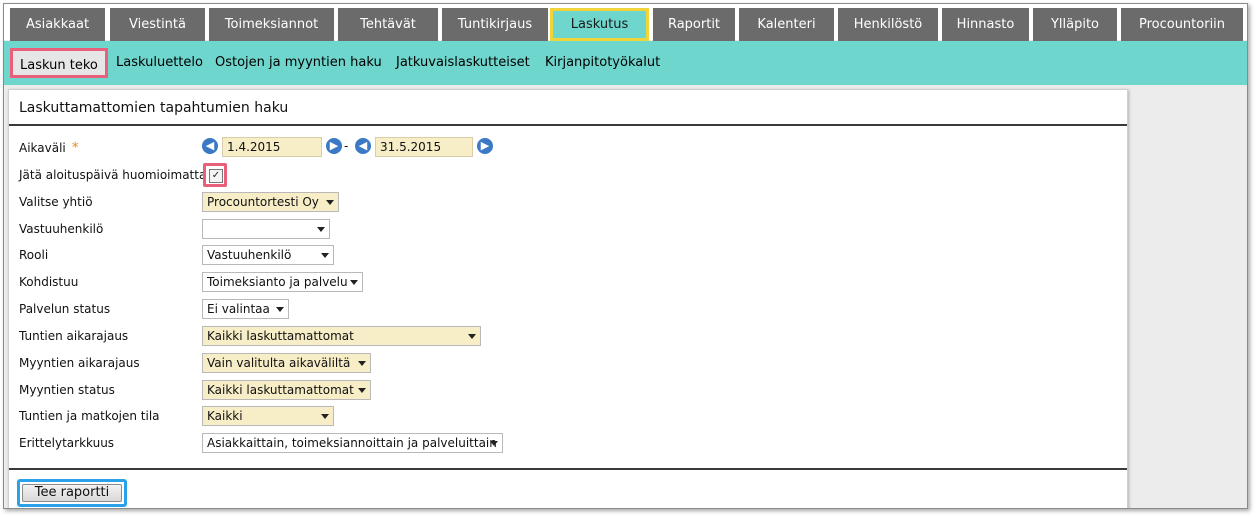  Describe the element at coordinates (57, 24) in the screenshot. I see `tab-asiakkaat: Asiakkaat` at that location.